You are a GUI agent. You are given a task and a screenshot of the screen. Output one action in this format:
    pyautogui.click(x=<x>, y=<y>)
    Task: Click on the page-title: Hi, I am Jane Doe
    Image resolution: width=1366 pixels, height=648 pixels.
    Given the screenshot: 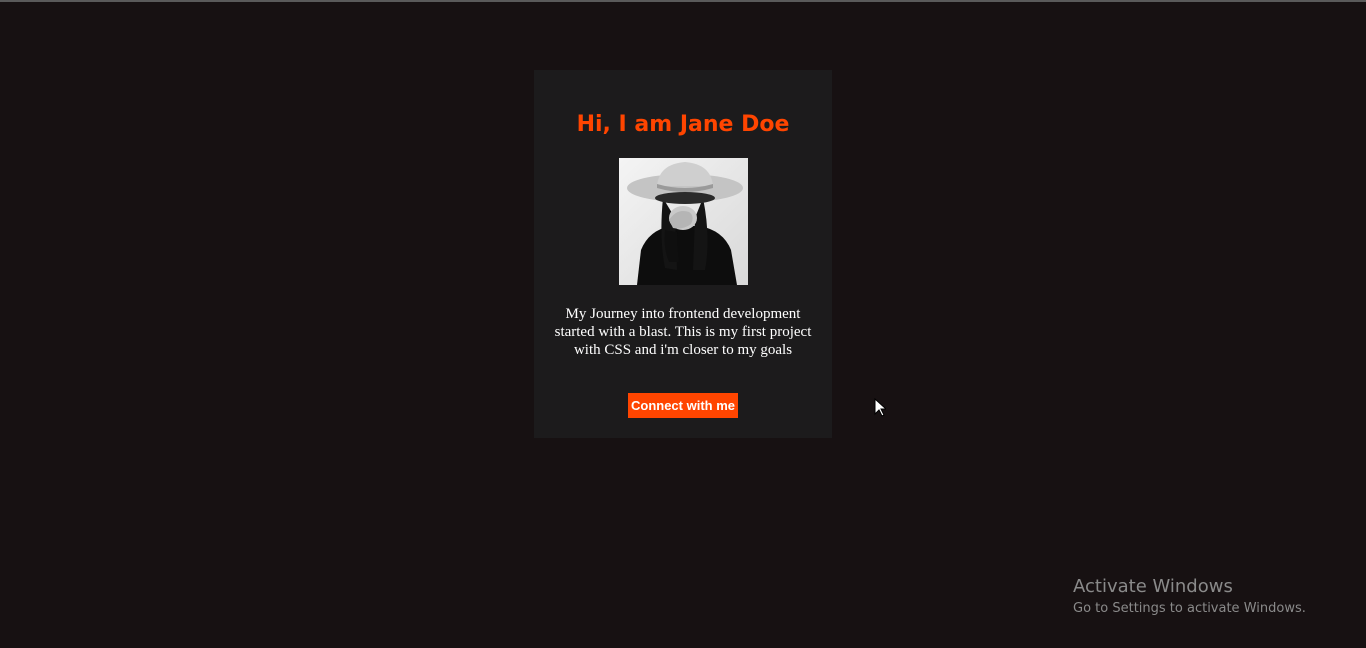 What is the action you would take?
    pyautogui.click(x=683, y=124)
    